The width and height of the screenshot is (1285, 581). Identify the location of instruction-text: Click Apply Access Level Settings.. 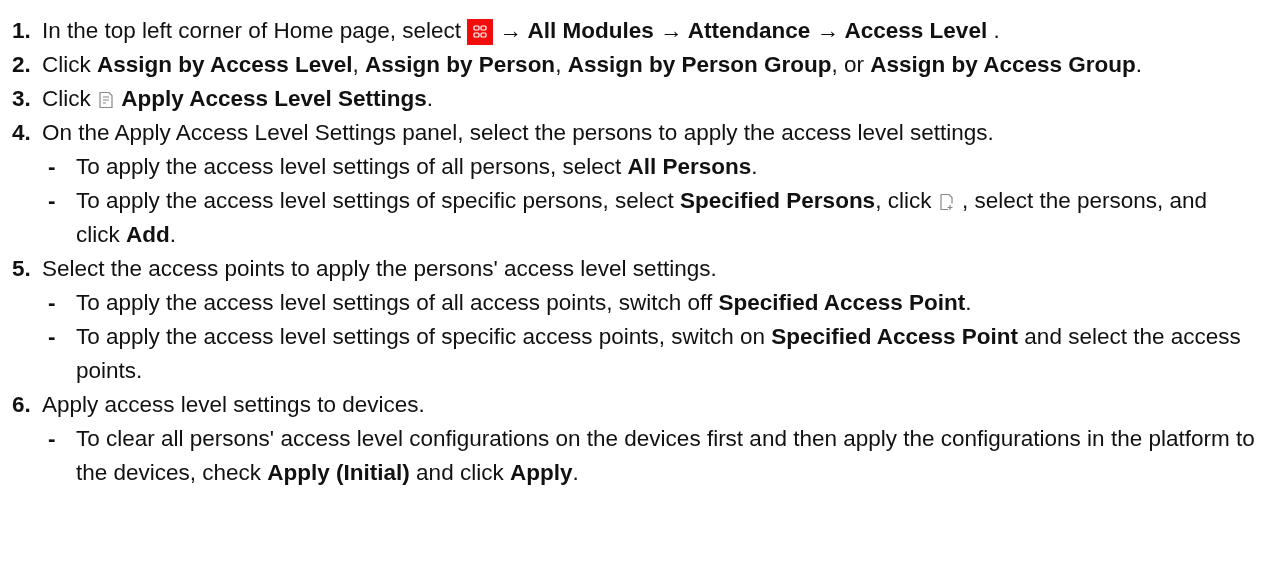
(238, 99).